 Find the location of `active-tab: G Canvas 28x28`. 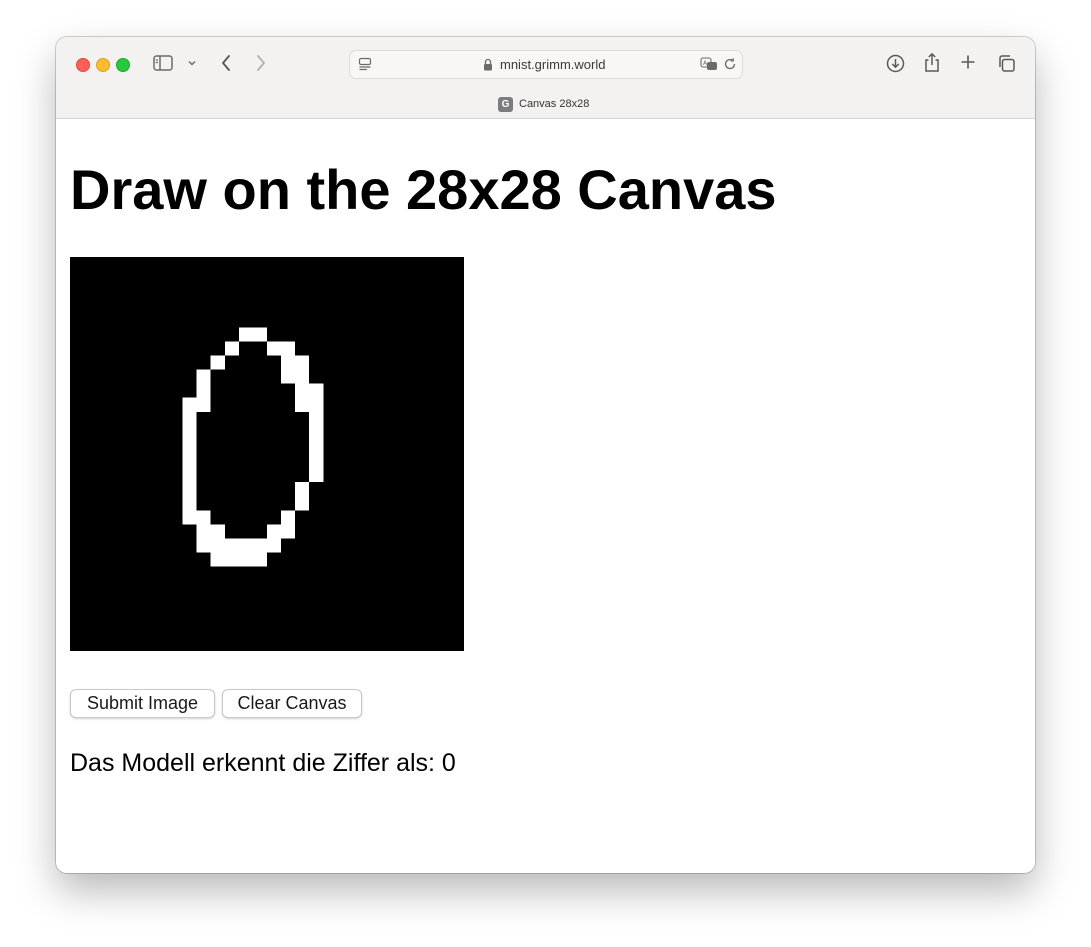

active-tab: G Canvas 28x28 is located at coordinates (543, 104).